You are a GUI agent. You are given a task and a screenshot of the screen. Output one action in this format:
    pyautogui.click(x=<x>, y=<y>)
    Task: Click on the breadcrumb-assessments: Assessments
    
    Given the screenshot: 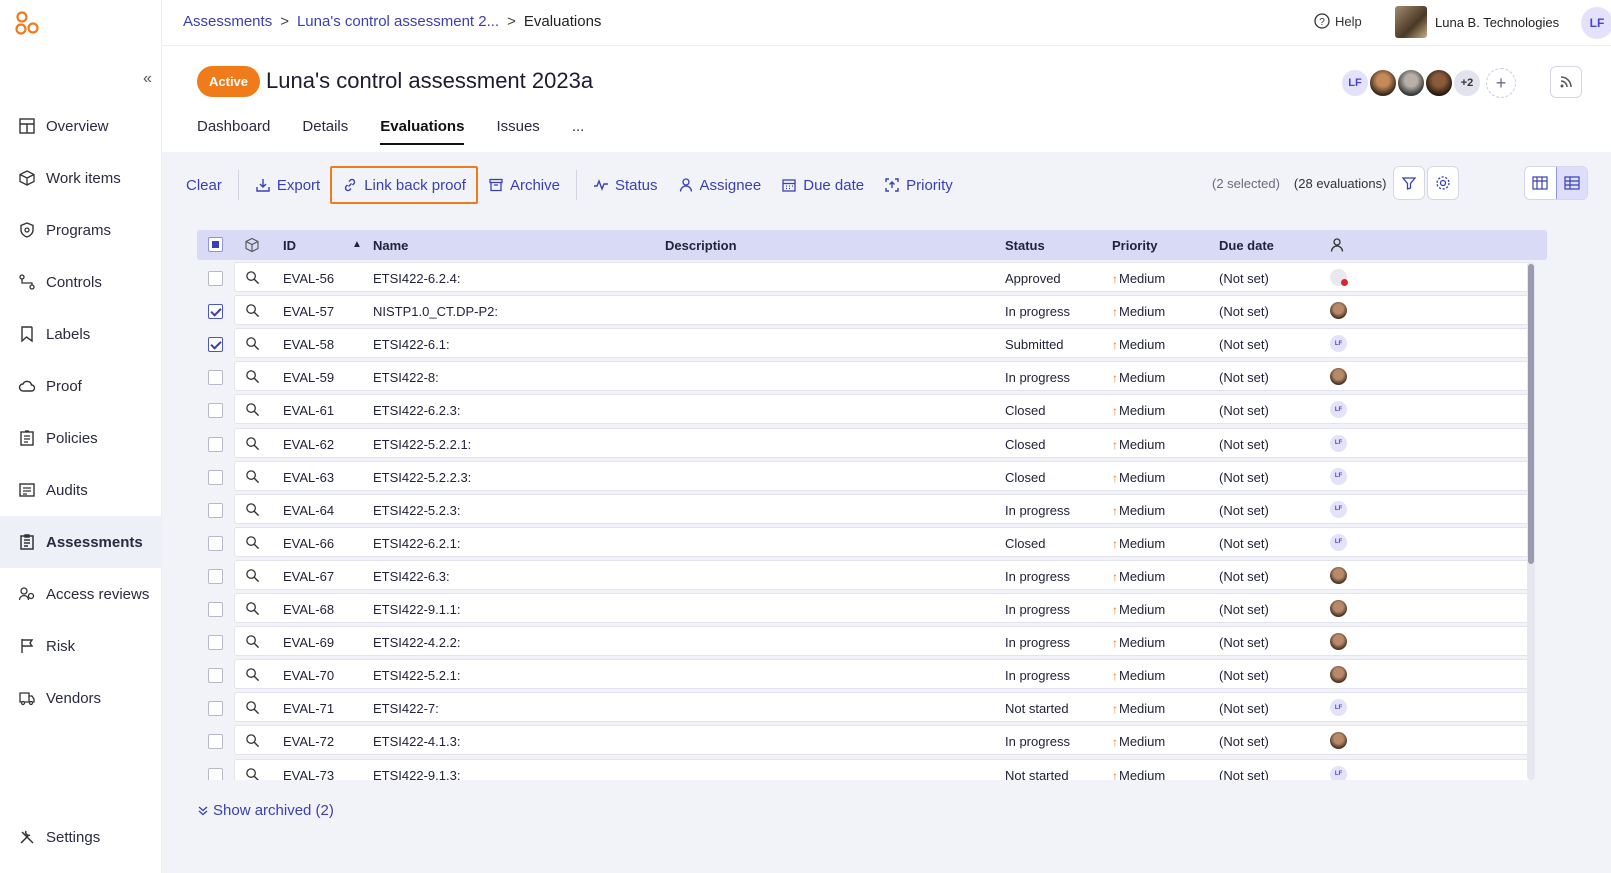 What is the action you would take?
    pyautogui.click(x=227, y=21)
    